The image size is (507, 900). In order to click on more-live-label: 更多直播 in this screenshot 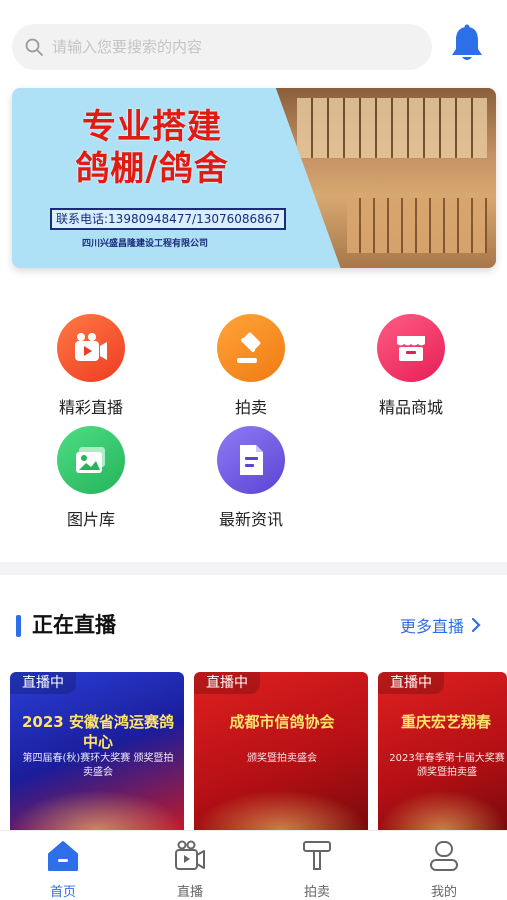, I will do `click(432, 626)`.